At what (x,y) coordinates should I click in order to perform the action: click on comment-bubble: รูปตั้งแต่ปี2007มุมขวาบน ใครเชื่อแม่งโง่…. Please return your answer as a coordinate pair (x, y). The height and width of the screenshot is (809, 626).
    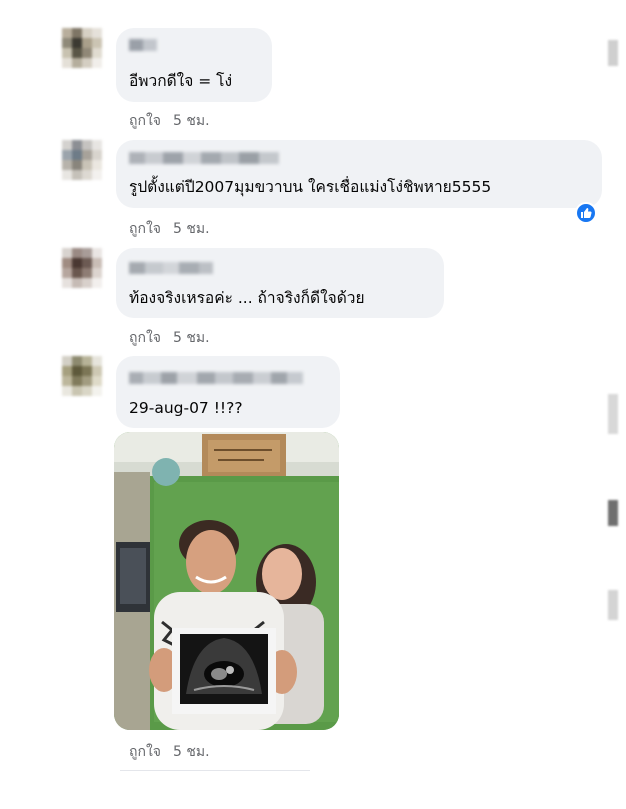
    Looking at the image, I should click on (359, 174).